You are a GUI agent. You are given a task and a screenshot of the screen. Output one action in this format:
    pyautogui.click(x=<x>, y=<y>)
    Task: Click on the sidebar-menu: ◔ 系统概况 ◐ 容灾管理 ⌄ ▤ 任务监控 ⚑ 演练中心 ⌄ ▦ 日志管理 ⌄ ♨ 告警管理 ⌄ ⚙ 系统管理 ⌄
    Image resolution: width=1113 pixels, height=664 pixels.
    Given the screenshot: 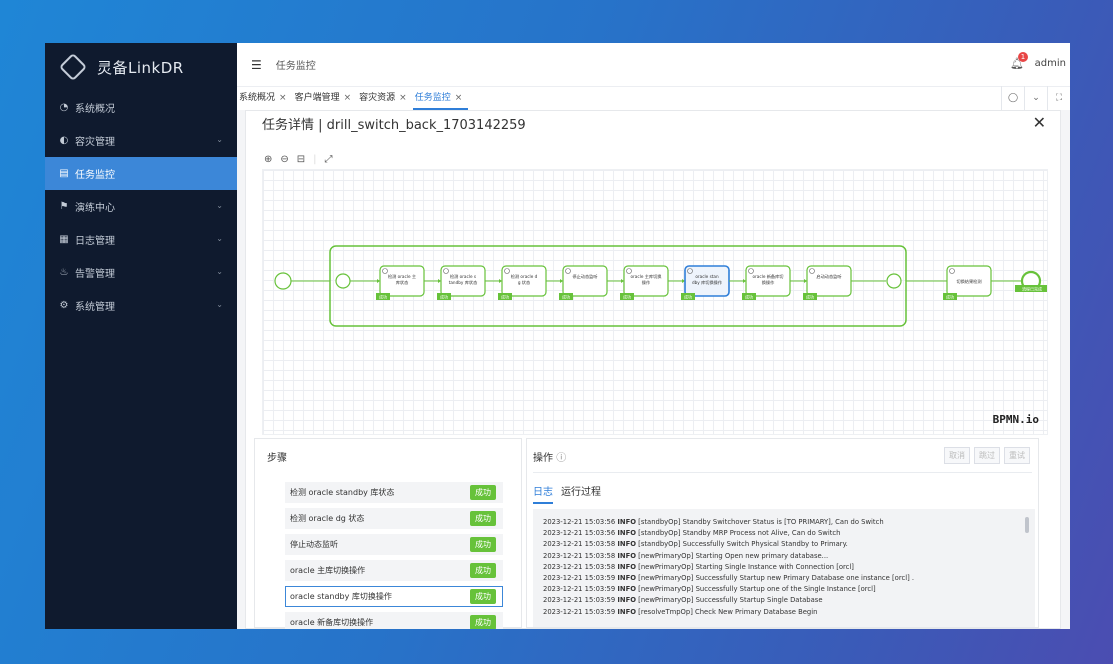 What is the action you would take?
    pyautogui.click(x=141, y=206)
    